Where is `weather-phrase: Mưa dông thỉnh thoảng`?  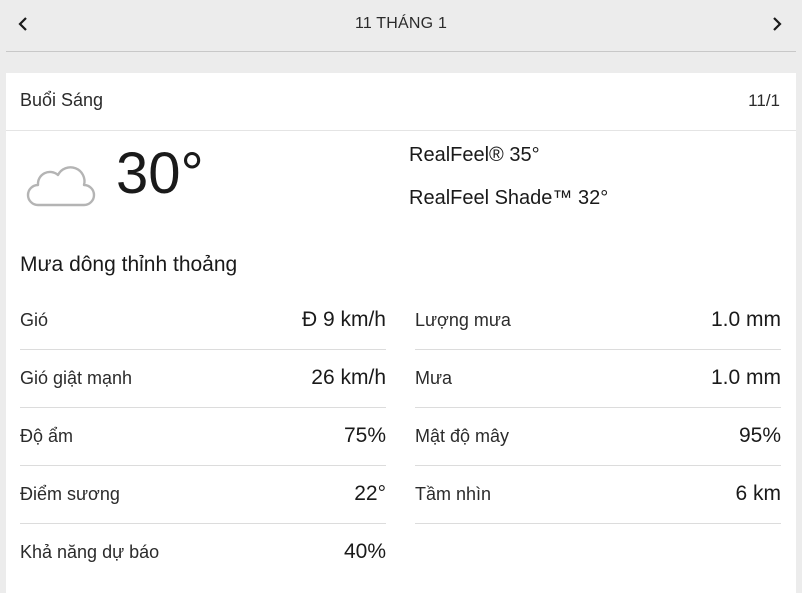
weather-phrase: Mưa dông thỉnh thoảng is located at coordinates (129, 264).